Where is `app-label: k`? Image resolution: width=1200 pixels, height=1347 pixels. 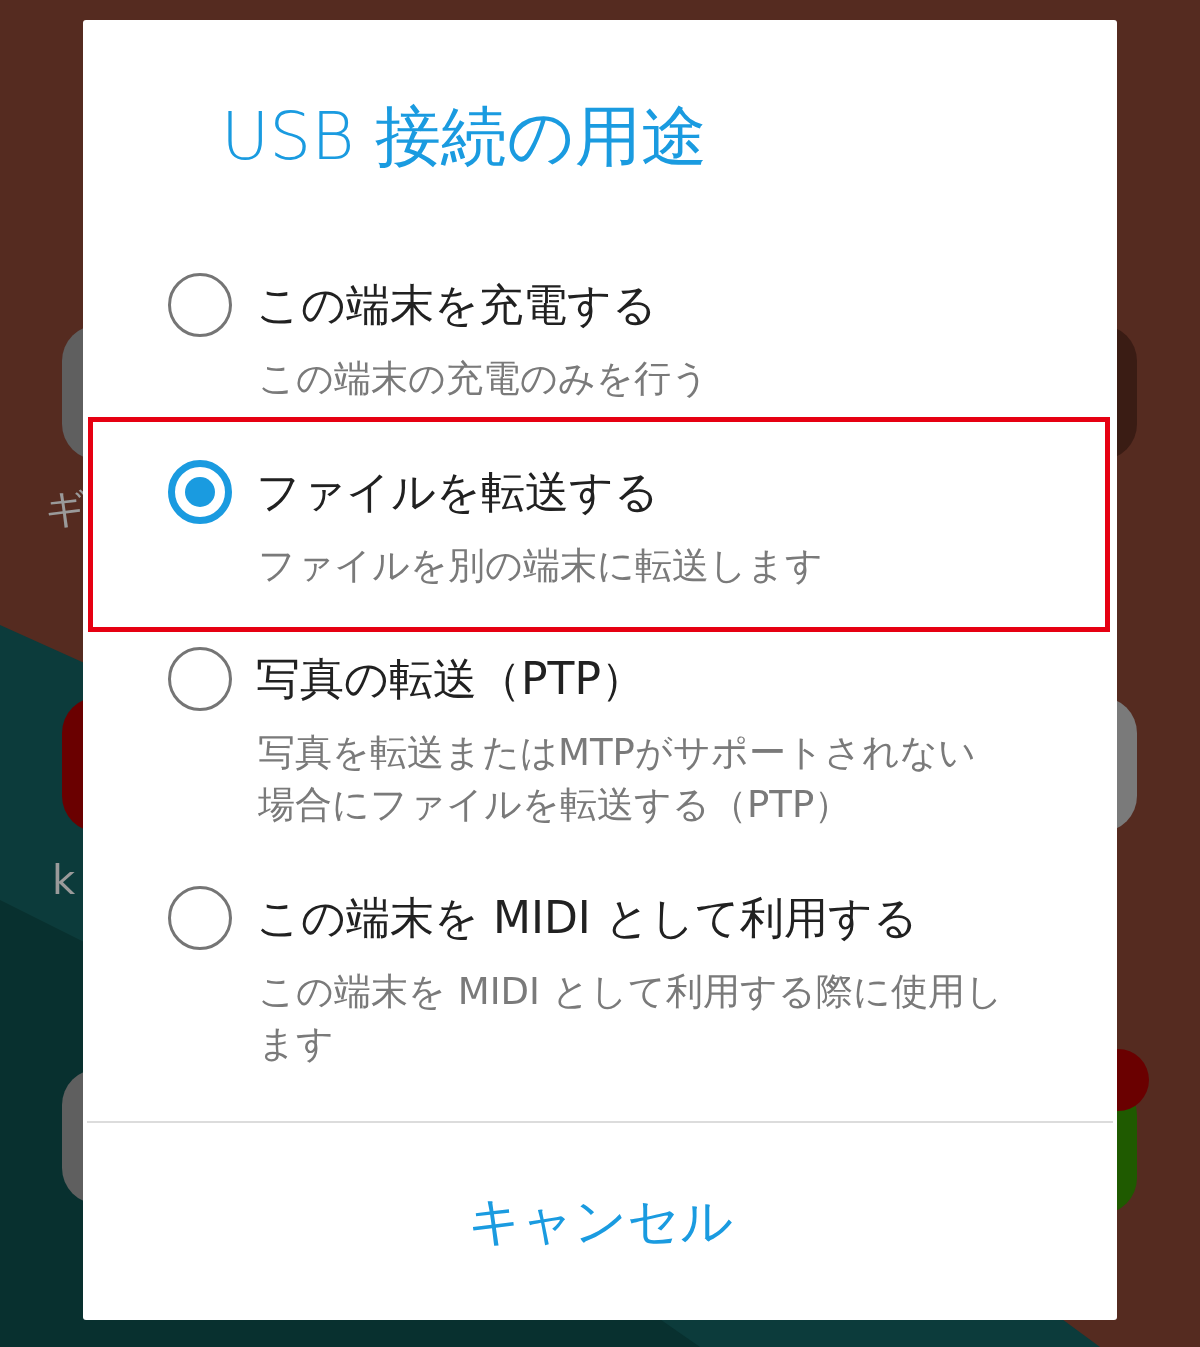 app-label: k is located at coordinates (64, 880).